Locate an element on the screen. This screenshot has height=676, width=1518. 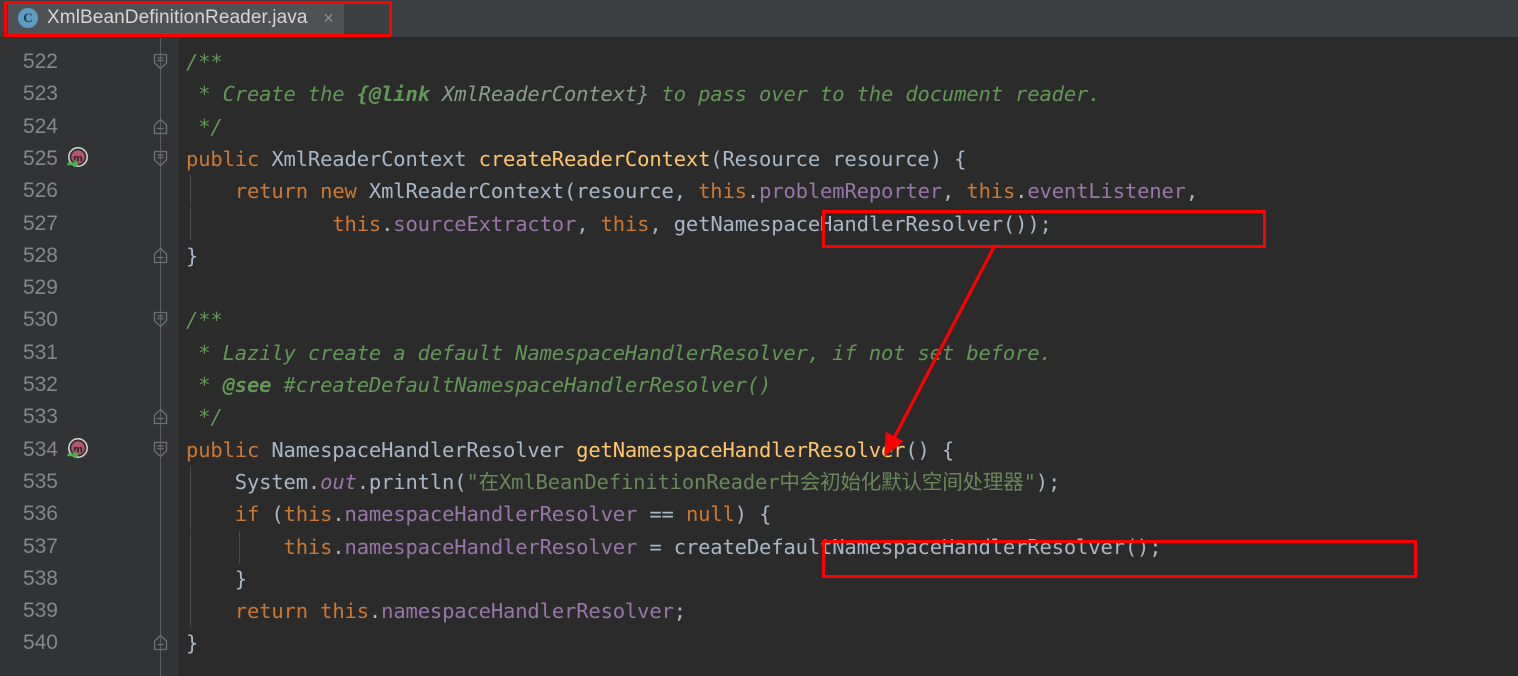
line-number: 527 is located at coordinates (40, 223).